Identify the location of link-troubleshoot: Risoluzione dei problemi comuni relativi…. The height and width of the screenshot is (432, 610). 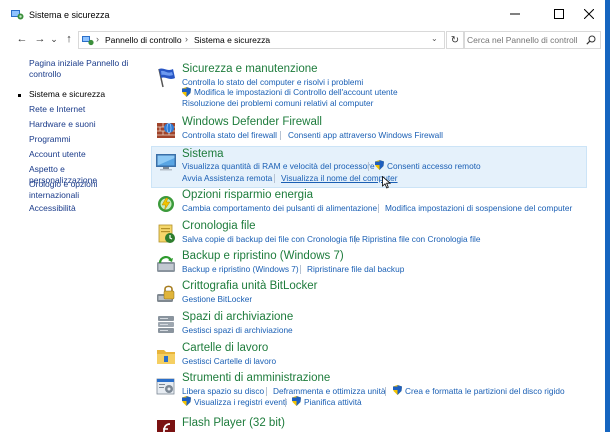
(277, 103).